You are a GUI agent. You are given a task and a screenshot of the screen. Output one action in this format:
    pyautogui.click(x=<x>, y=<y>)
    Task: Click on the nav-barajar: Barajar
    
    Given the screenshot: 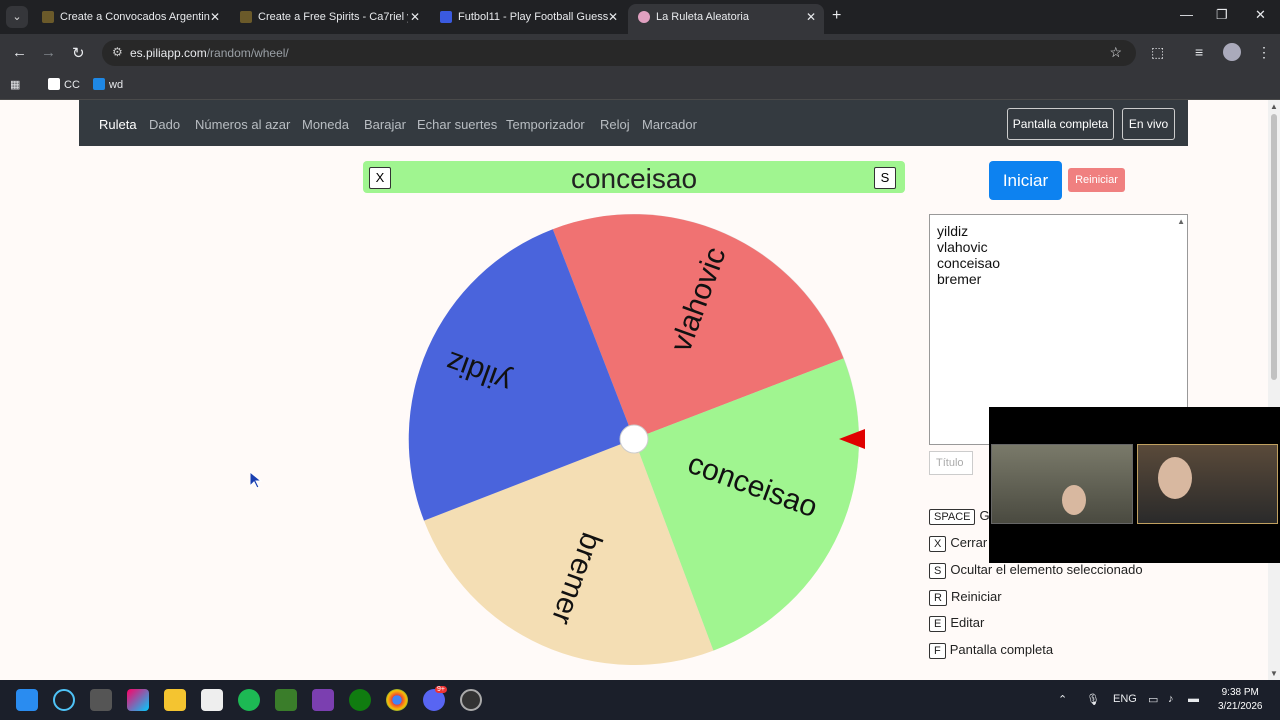 What is the action you would take?
    pyautogui.click(x=385, y=124)
    